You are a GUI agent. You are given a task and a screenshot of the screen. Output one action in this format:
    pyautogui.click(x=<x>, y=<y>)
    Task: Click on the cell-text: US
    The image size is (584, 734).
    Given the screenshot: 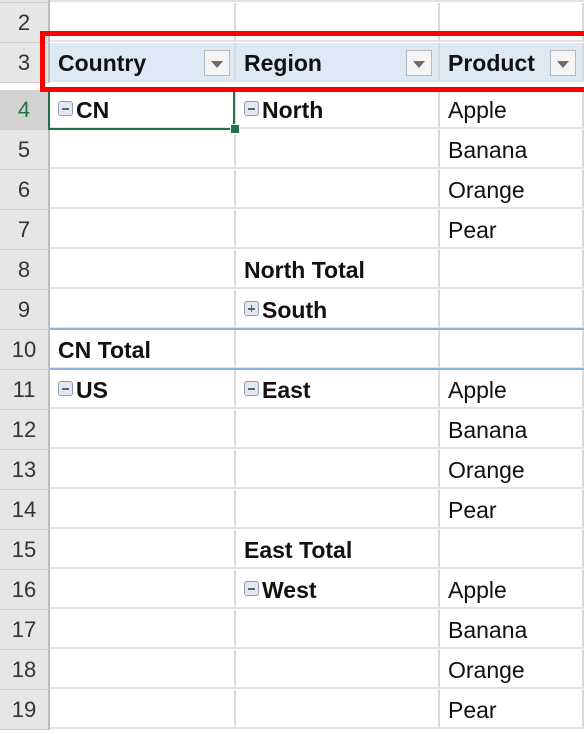 What is the action you would take?
    pyautogui.click(x=92, y=390)
    